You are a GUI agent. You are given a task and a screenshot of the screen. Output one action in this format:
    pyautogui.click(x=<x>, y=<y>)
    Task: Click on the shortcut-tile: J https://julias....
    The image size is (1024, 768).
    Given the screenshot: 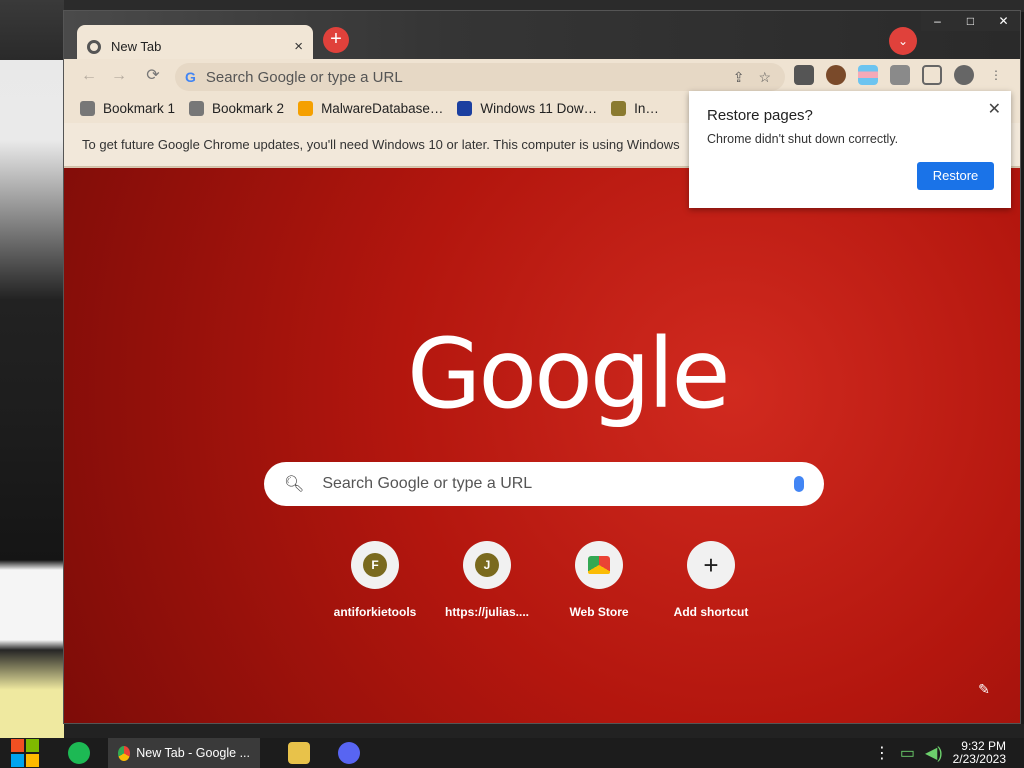 What is the action you would take?
    pyautogui.click(x=487, y=580)
    